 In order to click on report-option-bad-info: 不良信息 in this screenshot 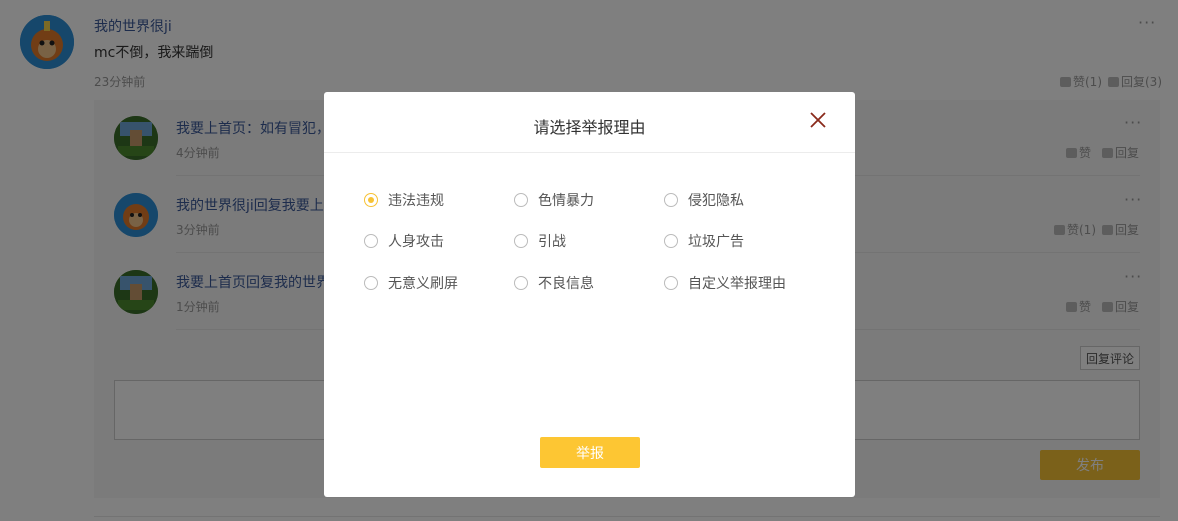, I will do `click(554, 283)`.